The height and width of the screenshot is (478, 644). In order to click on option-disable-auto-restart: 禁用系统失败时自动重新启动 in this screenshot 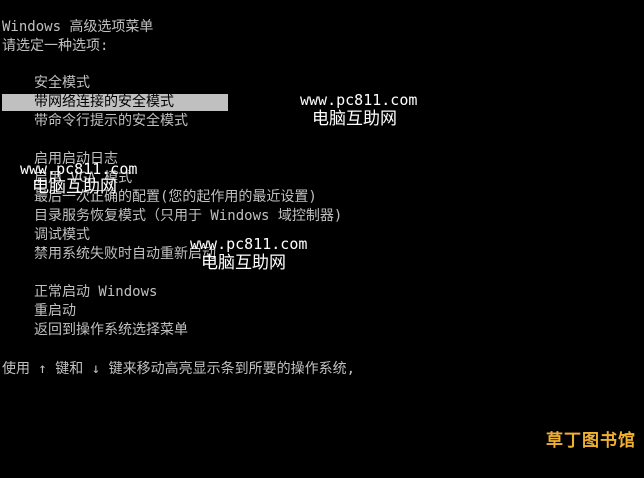, I will do `click(188, 254)`.